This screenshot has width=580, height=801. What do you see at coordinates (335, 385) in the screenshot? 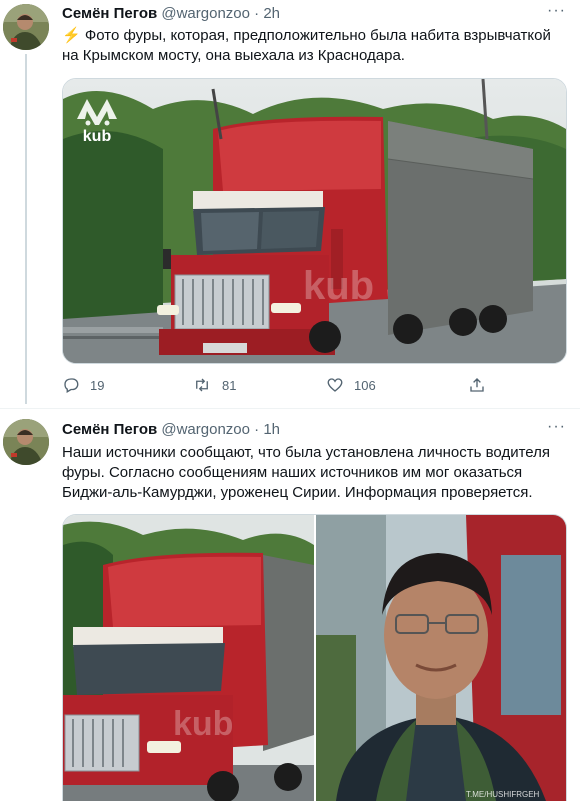
I see `heart-icon` at bounding box center [335, 385].